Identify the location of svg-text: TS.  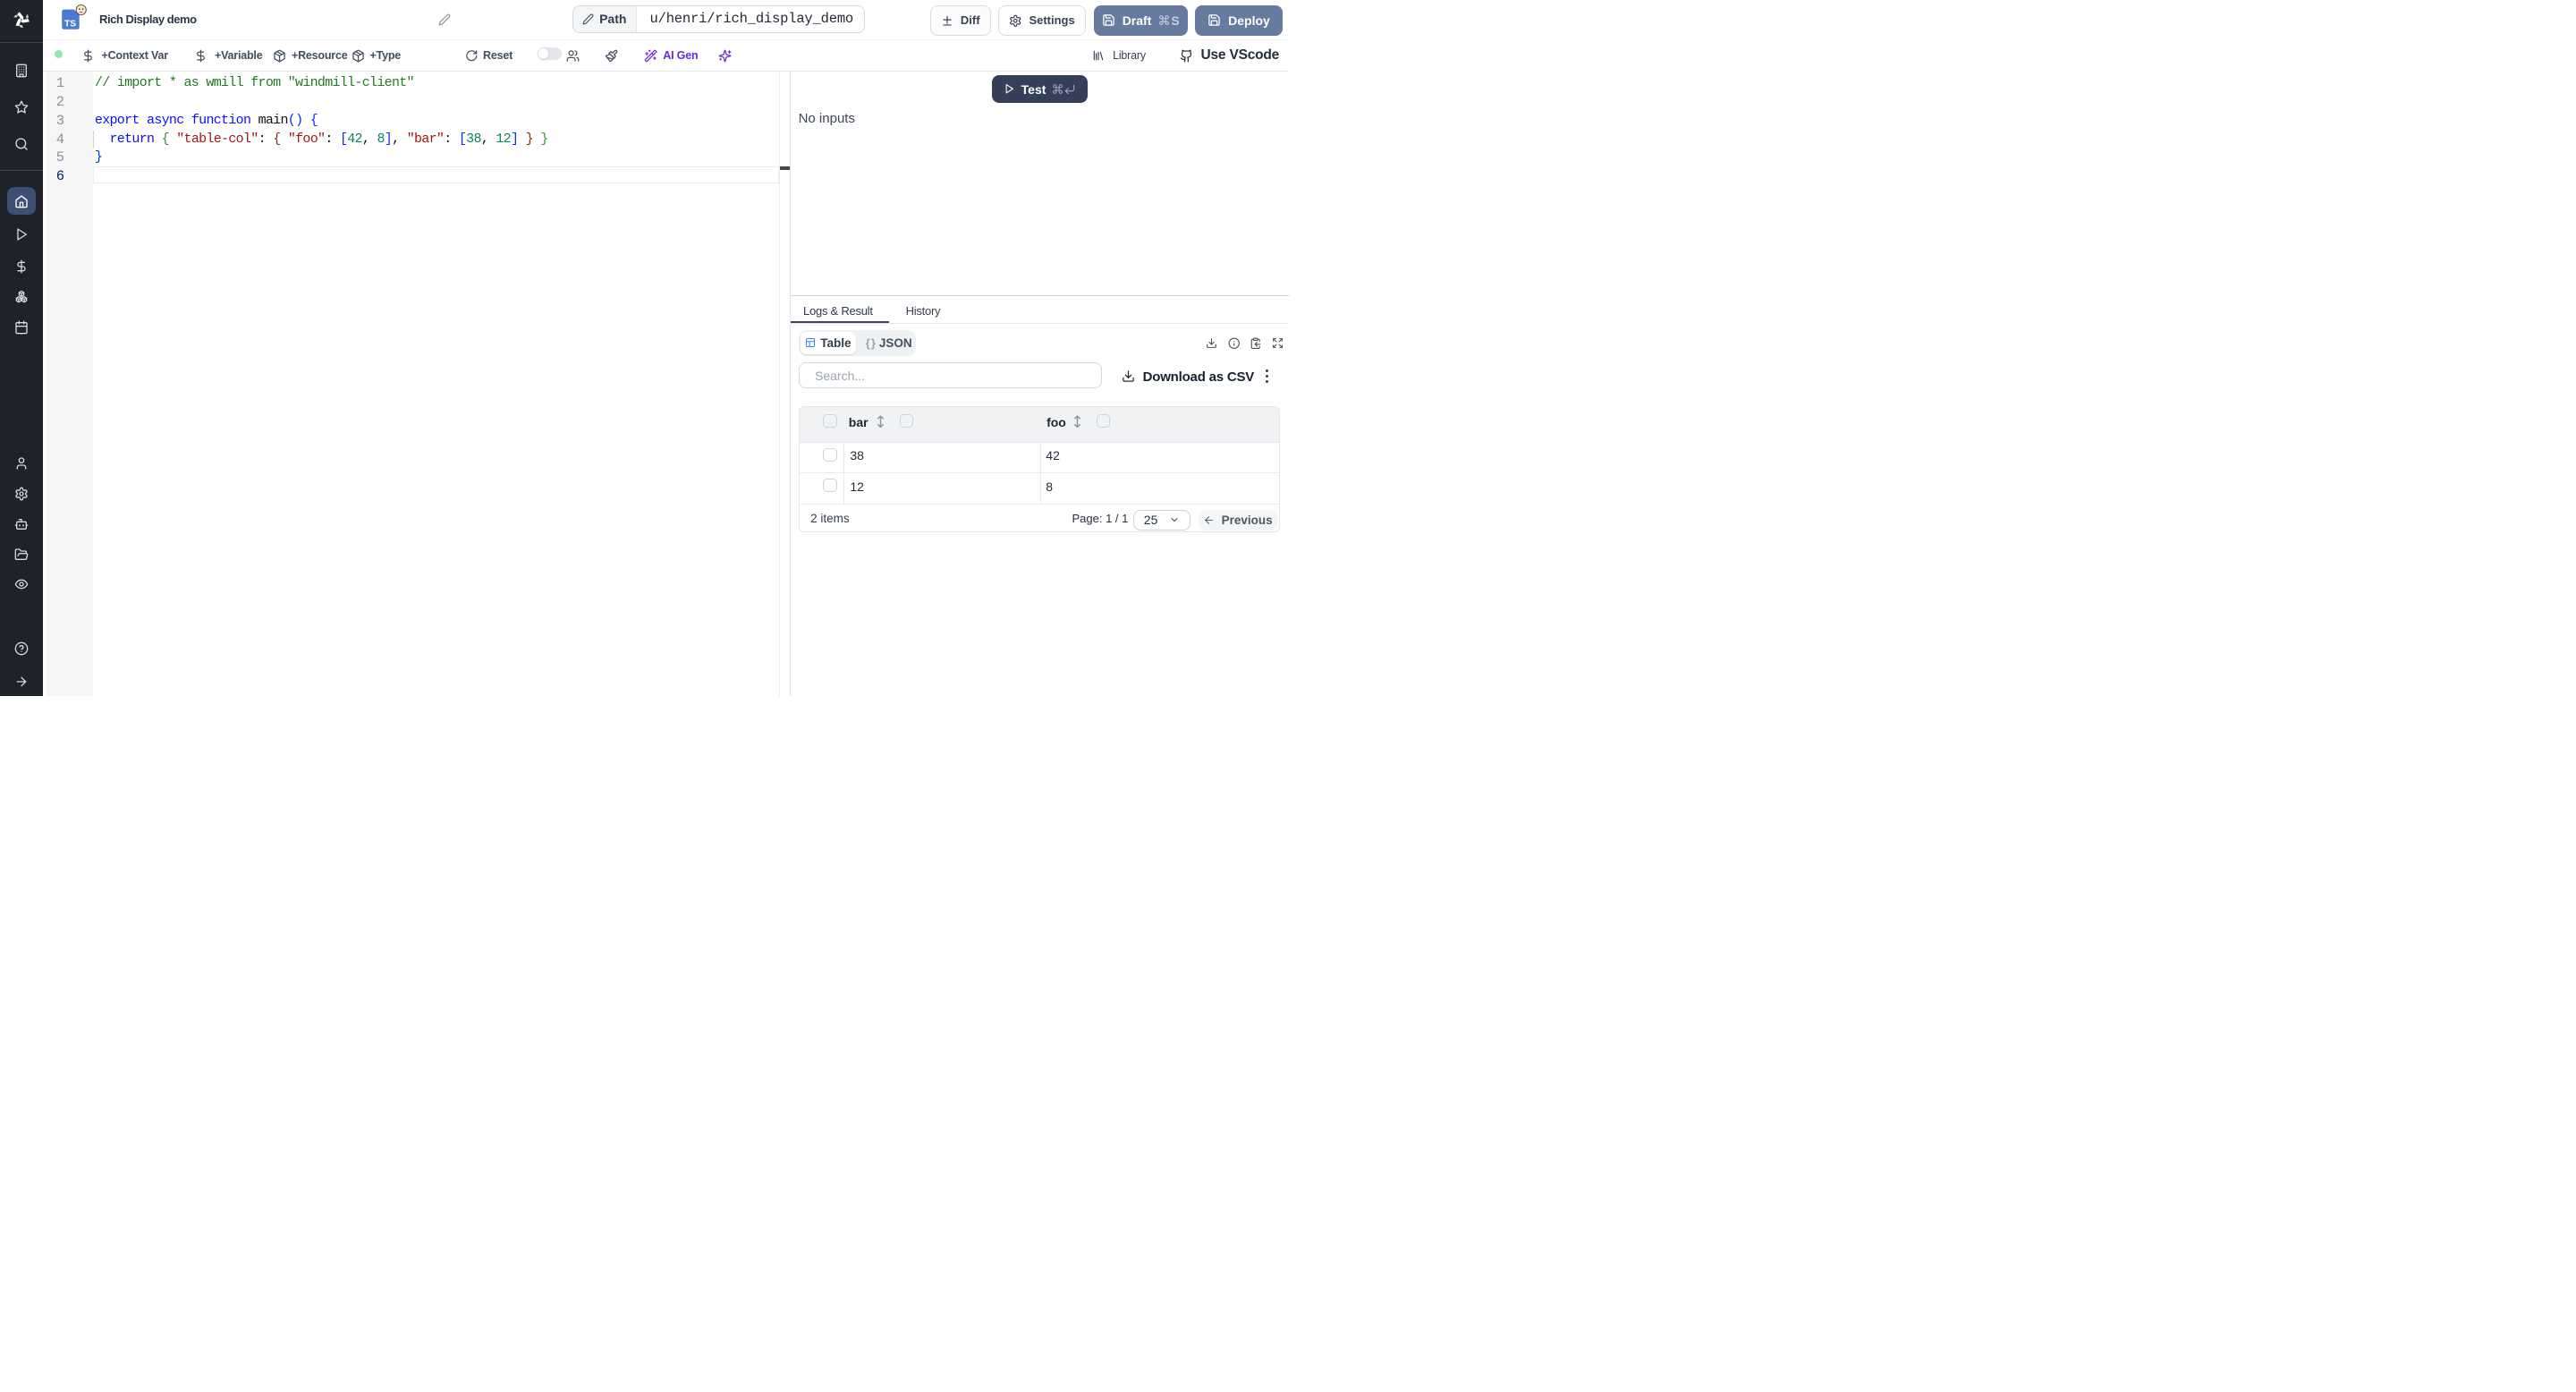
(70, 24).